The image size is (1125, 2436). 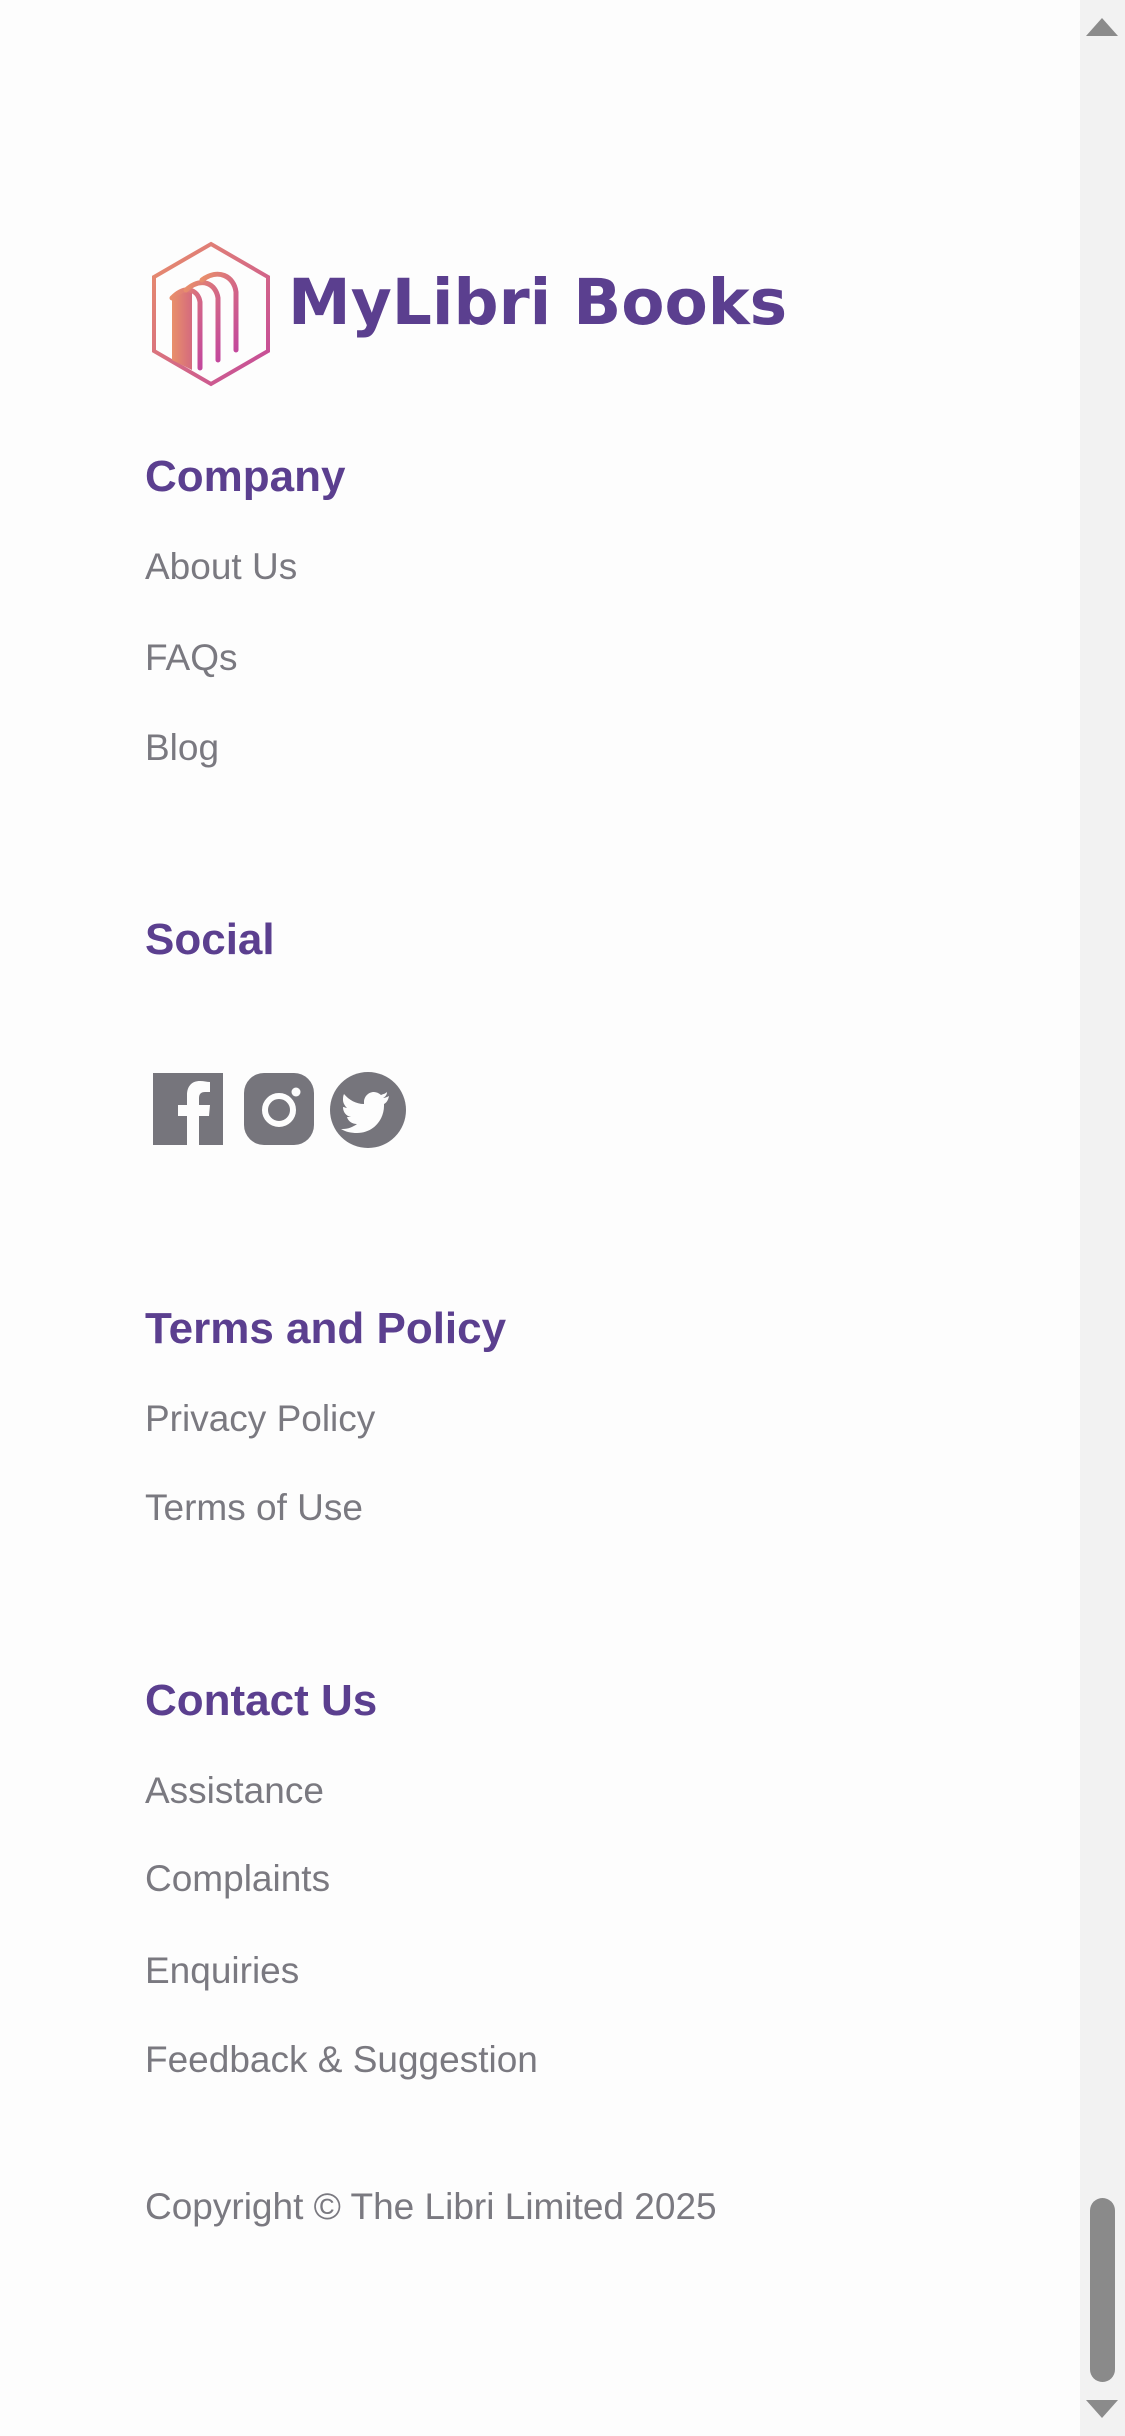 I want to click on facebook-icon, so click(x=190, y=1110).